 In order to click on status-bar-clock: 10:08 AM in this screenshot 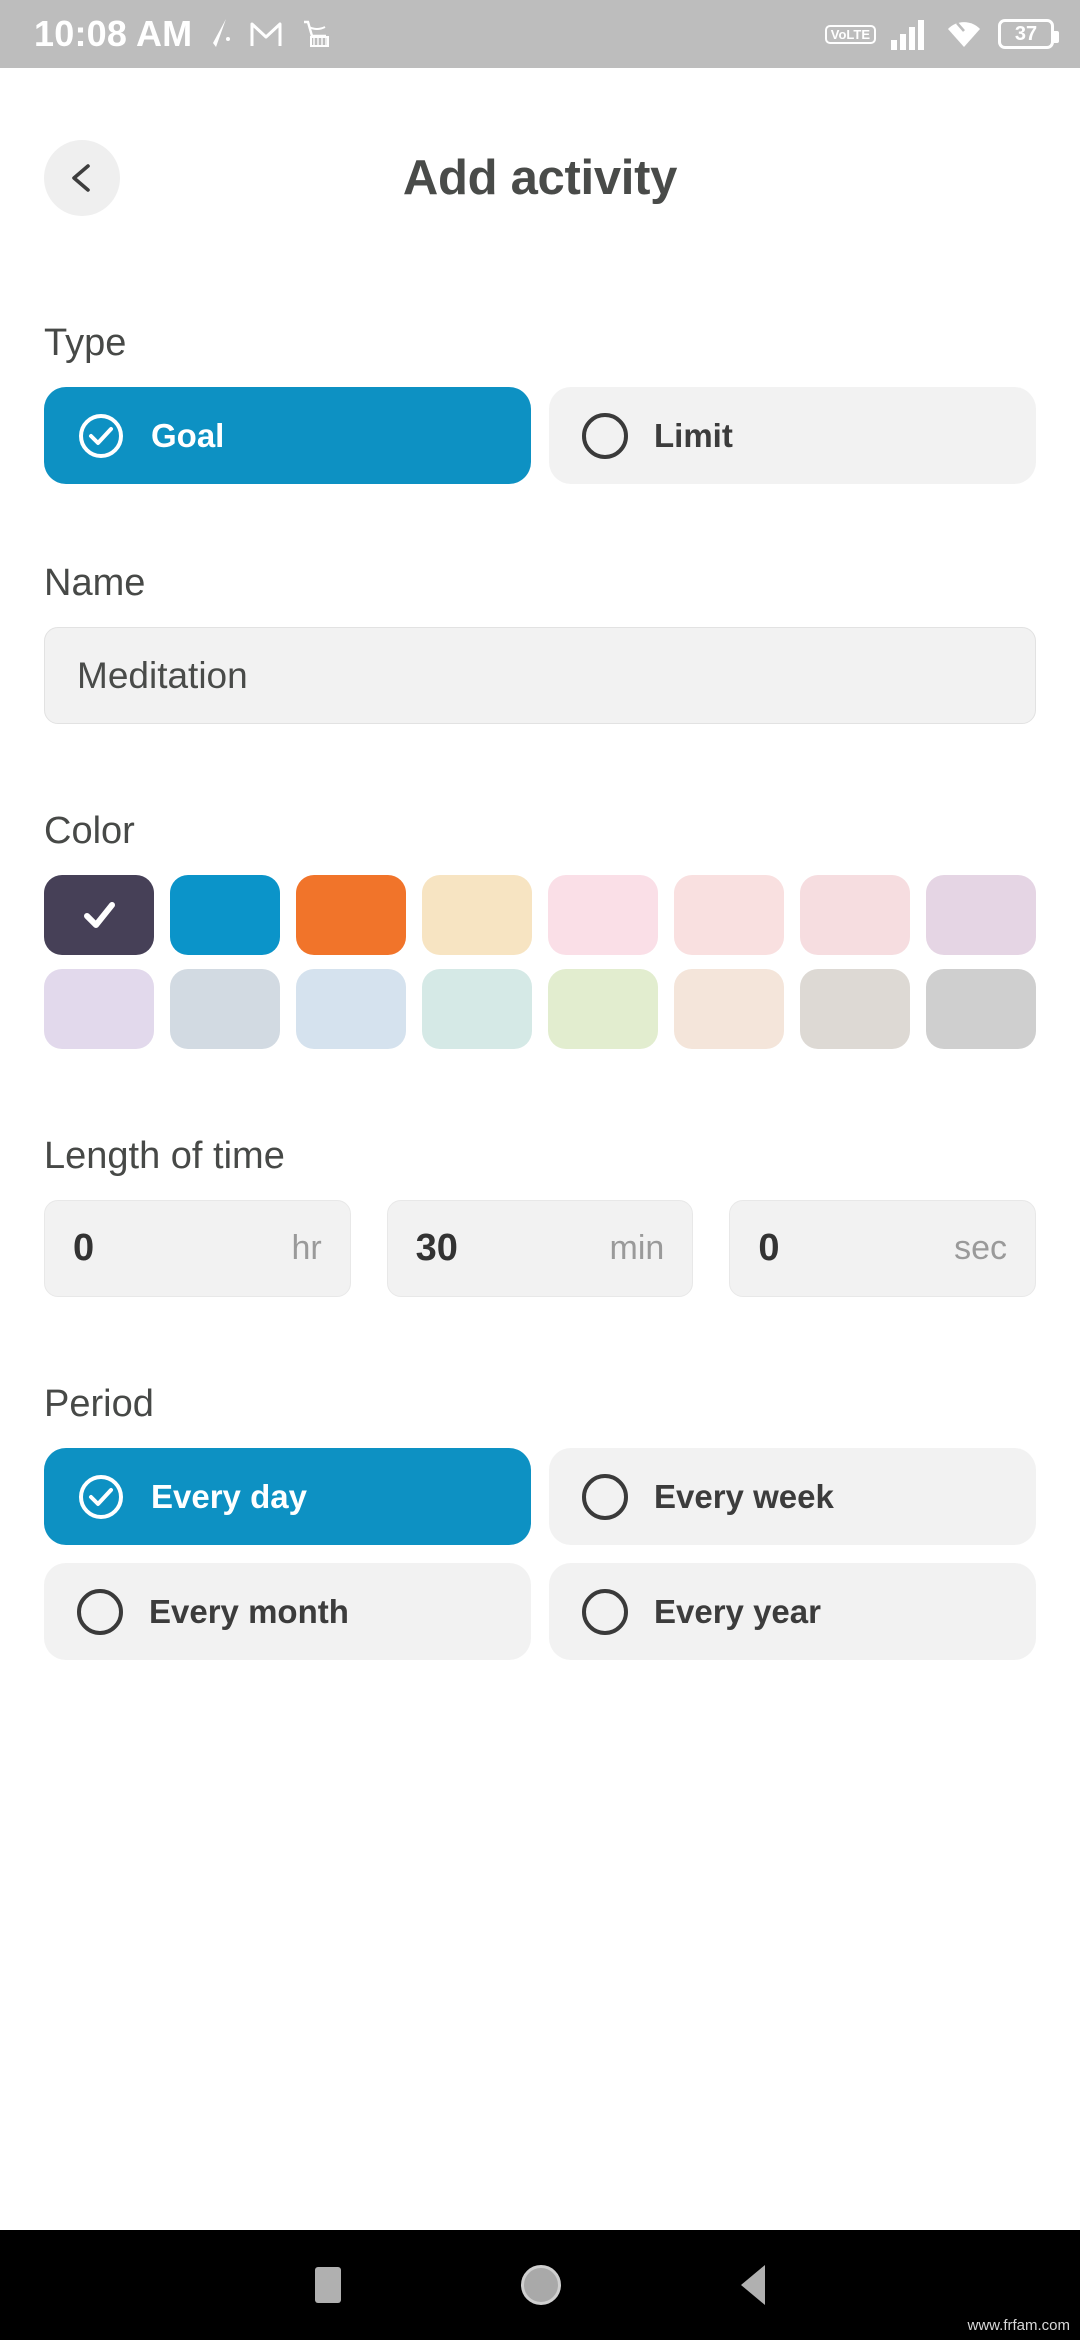, I will do `click(113, 33)`.